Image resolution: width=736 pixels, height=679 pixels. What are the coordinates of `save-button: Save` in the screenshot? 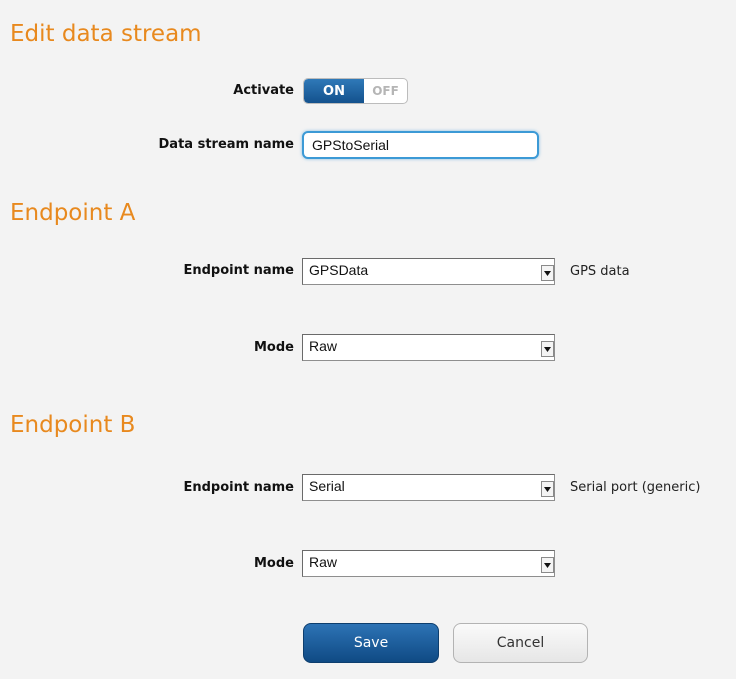 It's located at (371, 643).